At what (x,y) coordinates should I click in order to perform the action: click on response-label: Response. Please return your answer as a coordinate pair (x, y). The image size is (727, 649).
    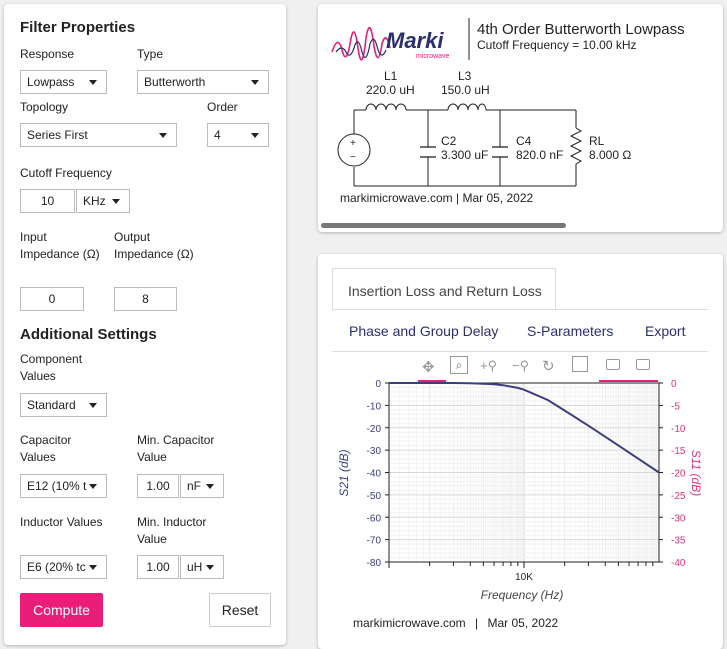
    Looking at the image, I should click on (47, 54).